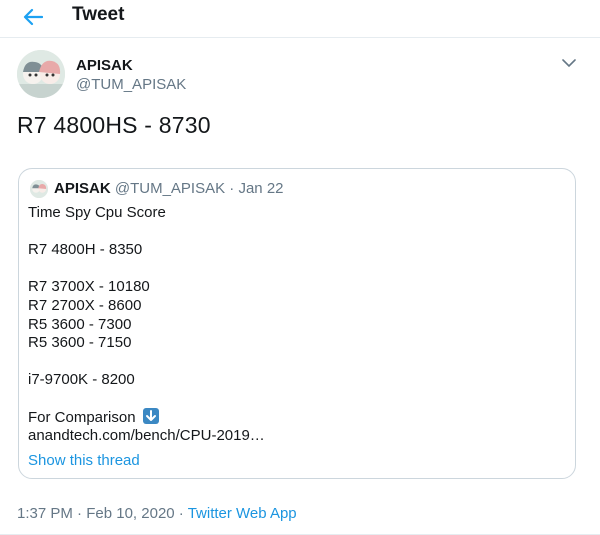  Describe the element at coordinates (97, 212) in the screenshot. I see `quoted-line: Time Spy Cpu Score` at that location.